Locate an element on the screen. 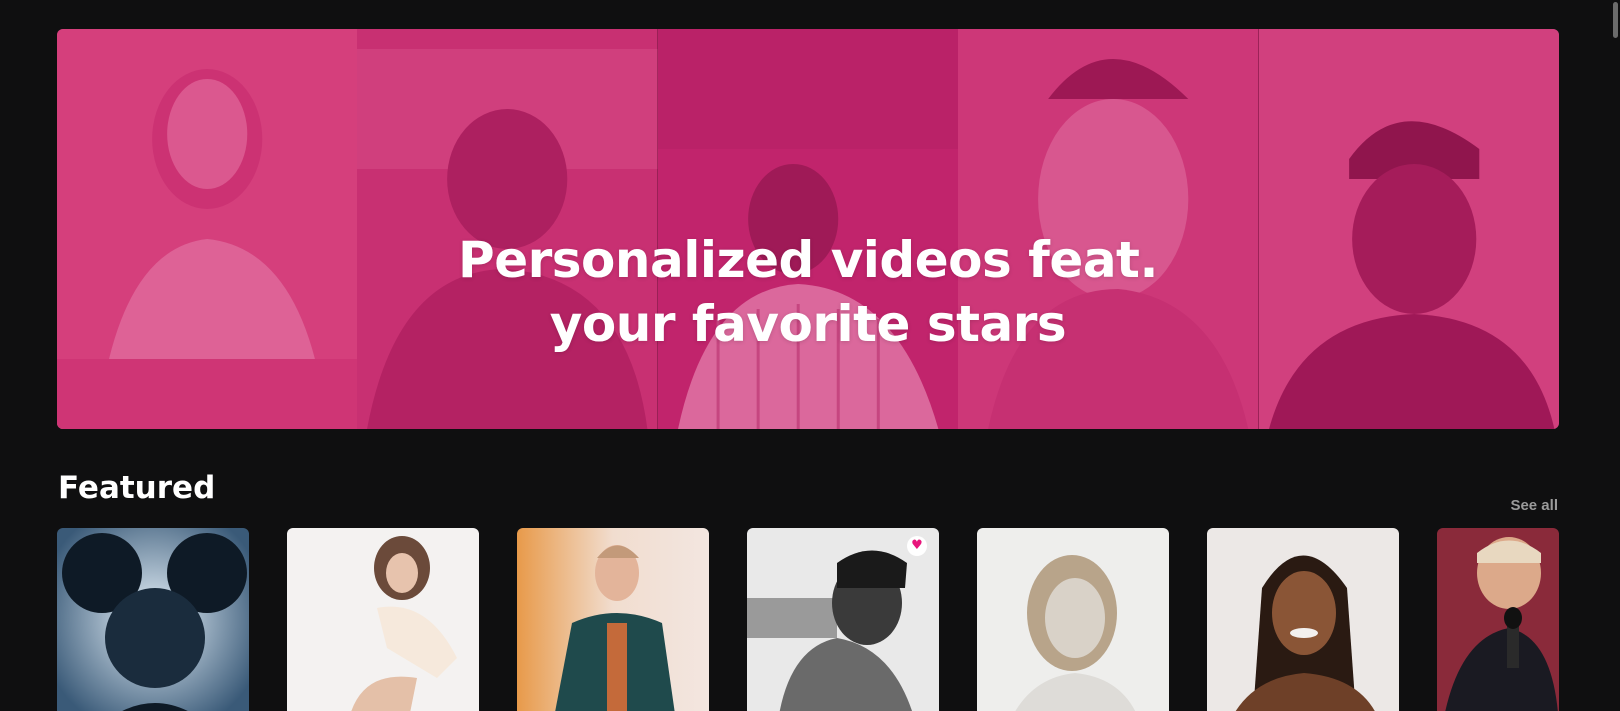  featured-title: Featured is located at coordinates (137, 488).